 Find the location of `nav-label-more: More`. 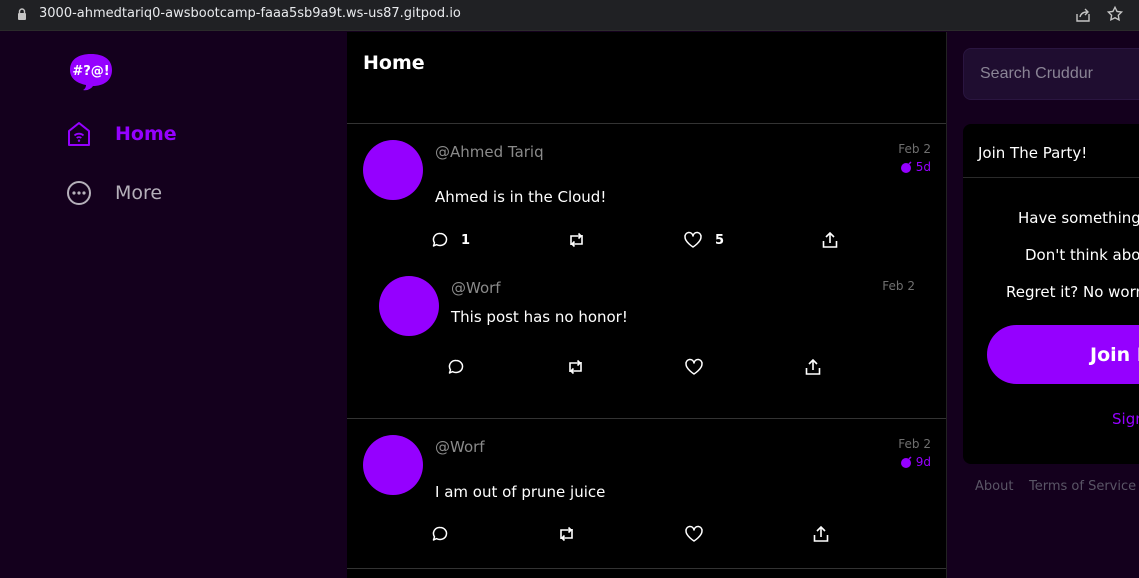

nav-label-more: More is located at coordinates (139, 193).